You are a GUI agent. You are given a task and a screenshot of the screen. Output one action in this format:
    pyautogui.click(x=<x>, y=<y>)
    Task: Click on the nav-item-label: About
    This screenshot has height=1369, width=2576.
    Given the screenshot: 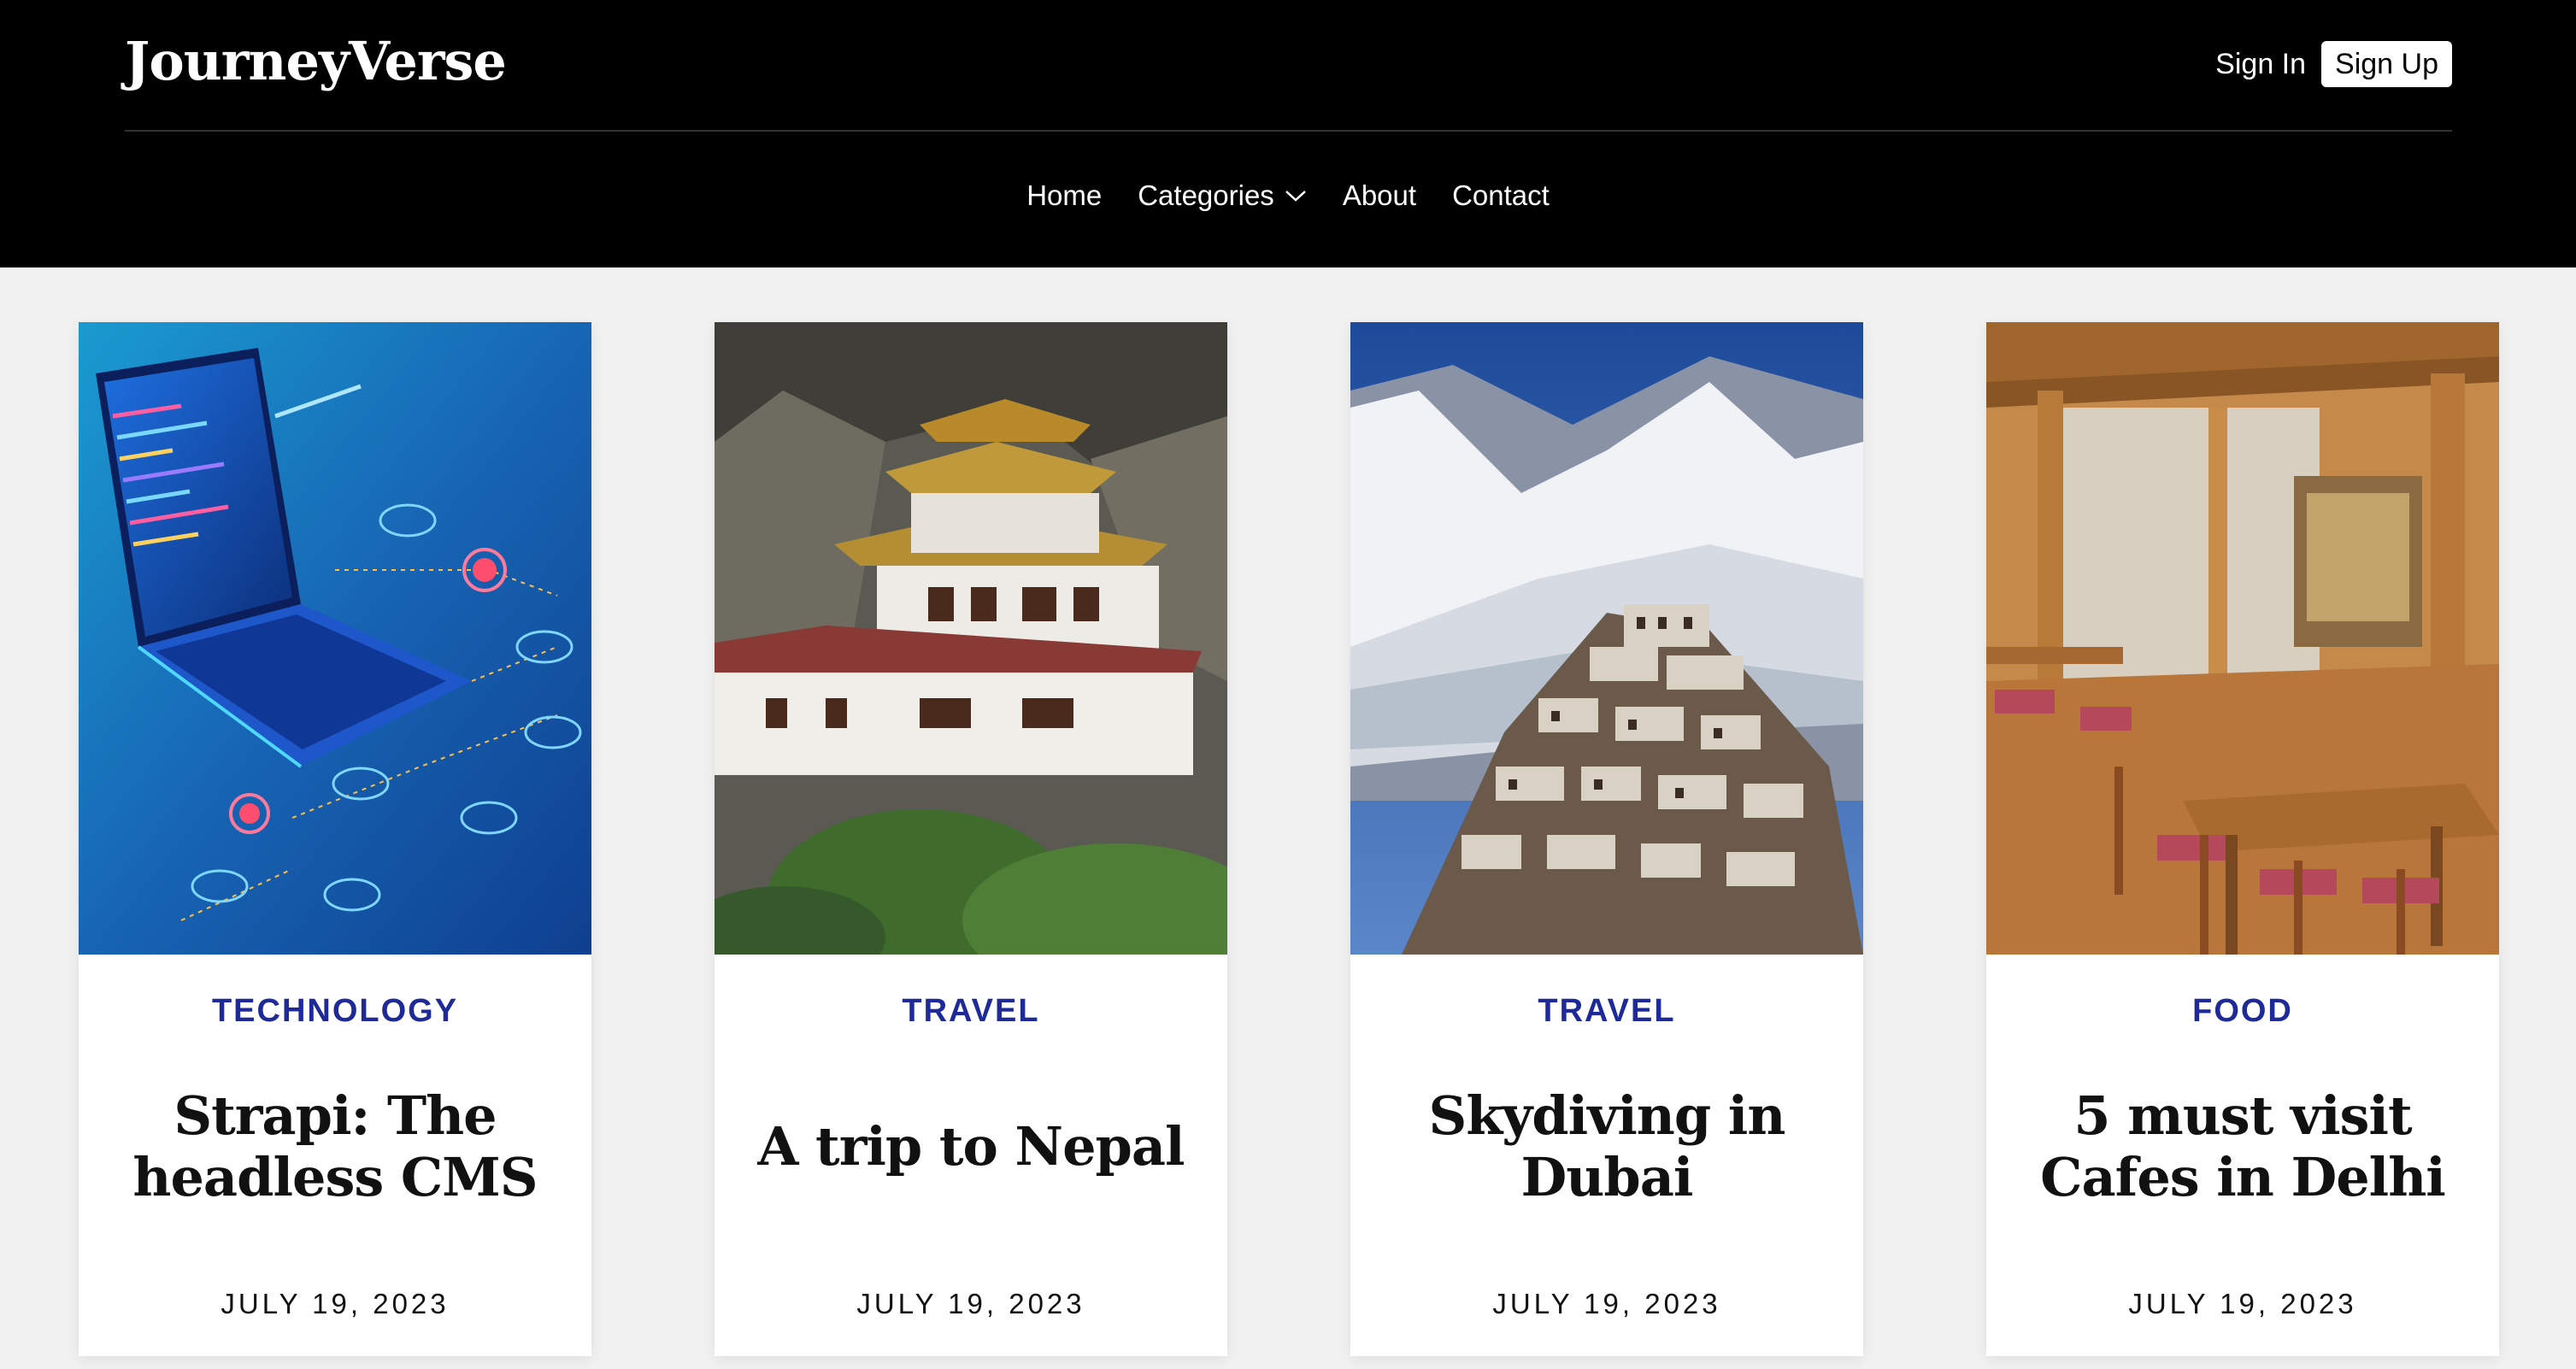 What is the action you would take?
    pyautogui.click(x=1379, y=195)
    